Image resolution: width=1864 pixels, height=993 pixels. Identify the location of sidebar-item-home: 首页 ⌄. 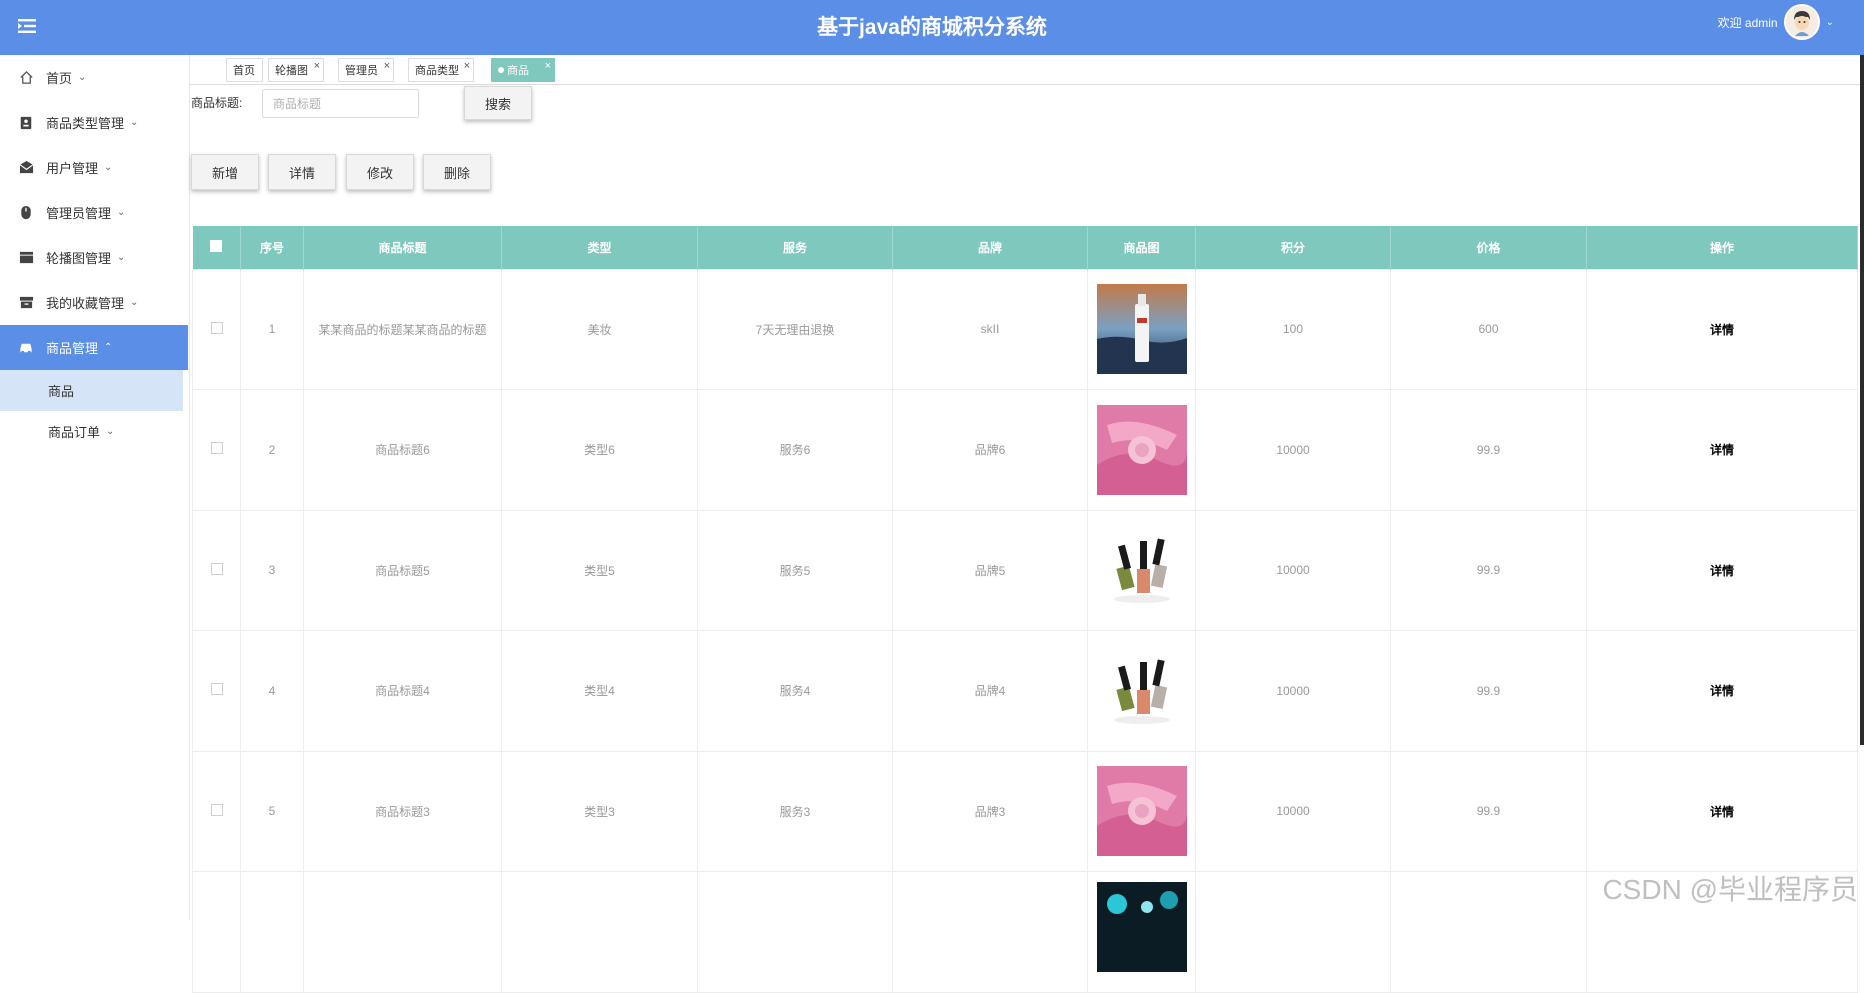
(94, 77).